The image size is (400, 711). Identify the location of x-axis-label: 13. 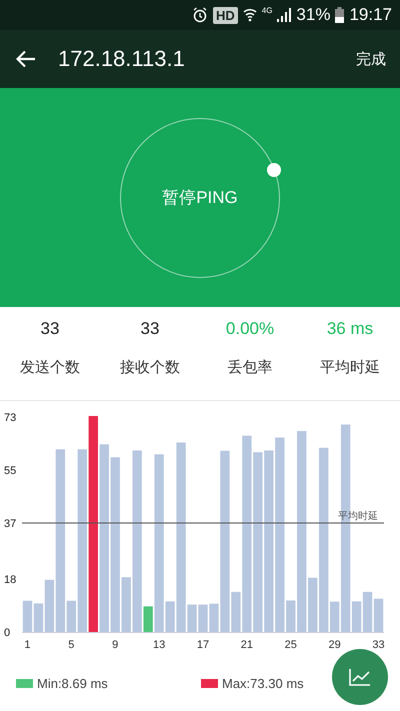
(159, 645).